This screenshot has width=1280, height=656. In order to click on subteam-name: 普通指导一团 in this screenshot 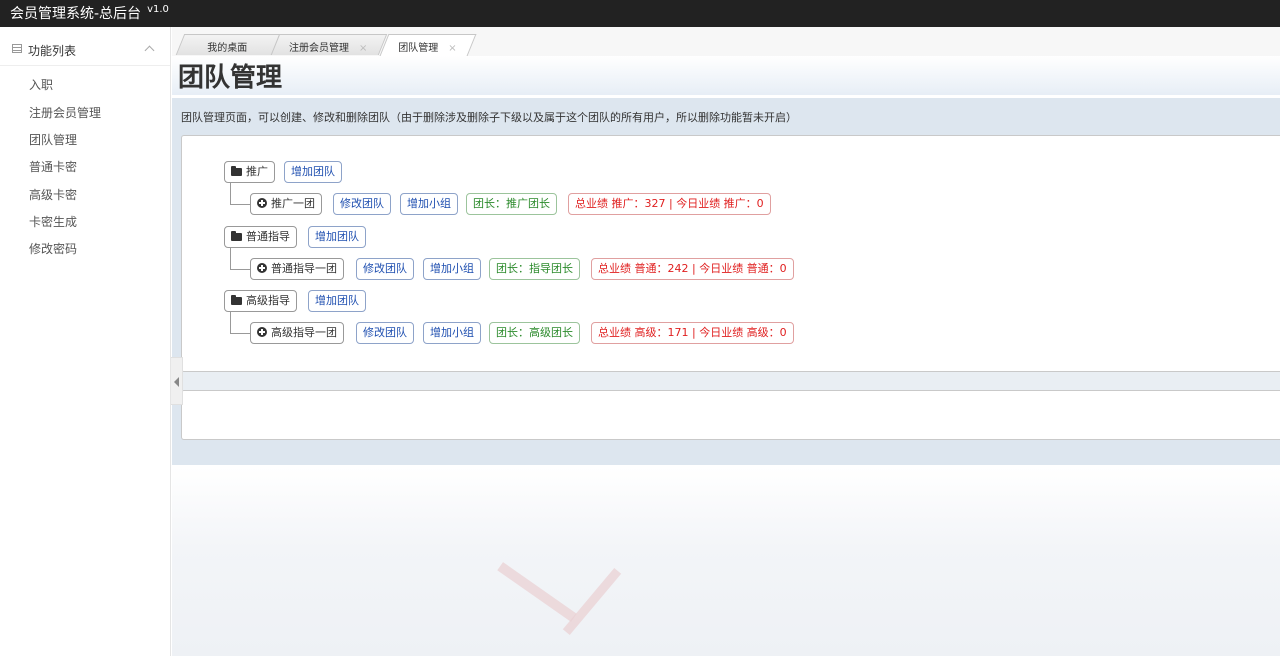, I will do `click(304, 268)`.